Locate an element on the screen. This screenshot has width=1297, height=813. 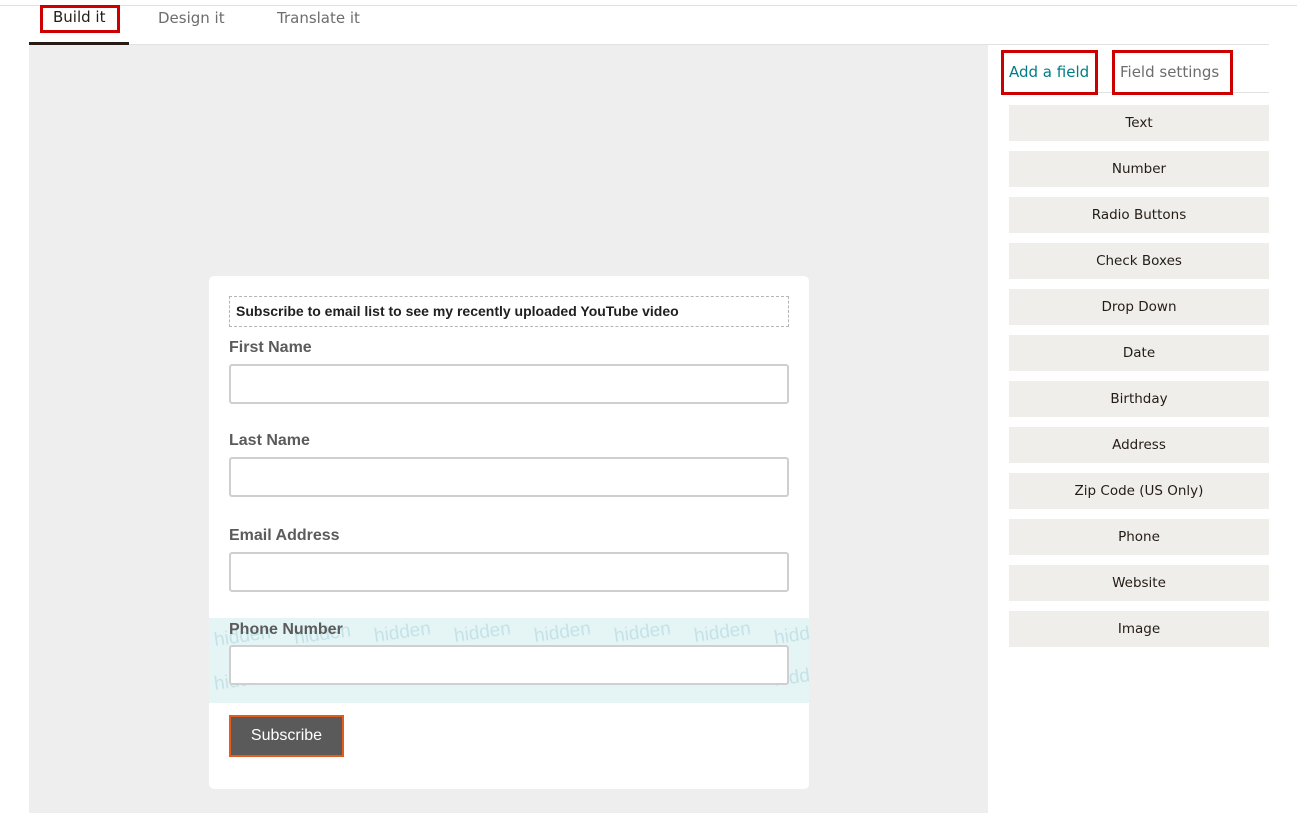
tab-translate-it: Translate it is located at coordinates (318, 25).